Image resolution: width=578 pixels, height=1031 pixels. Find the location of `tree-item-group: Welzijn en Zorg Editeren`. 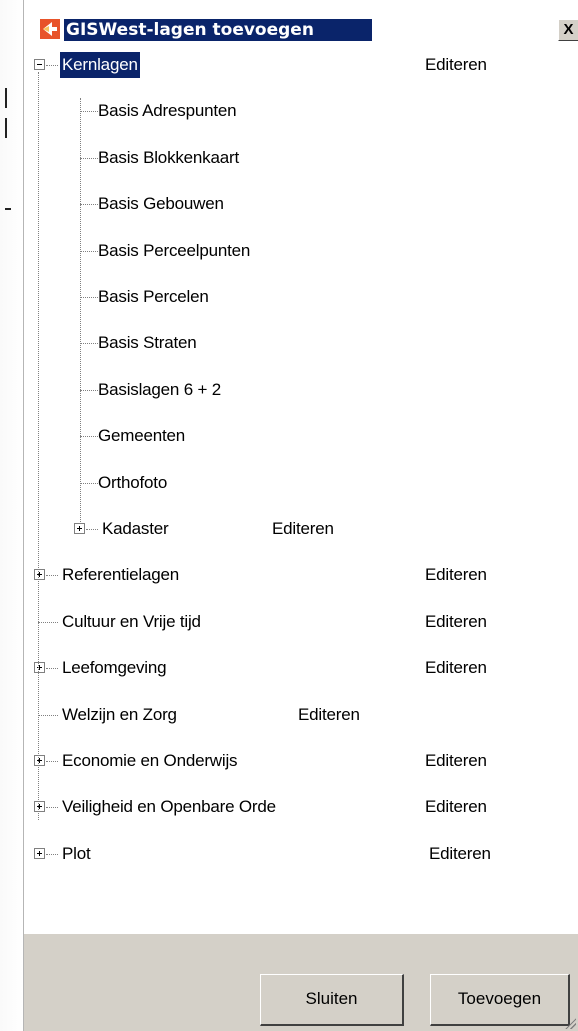

tree-item-group: Welzijn en Zorg Editeren is located at coordinates (301, 715).